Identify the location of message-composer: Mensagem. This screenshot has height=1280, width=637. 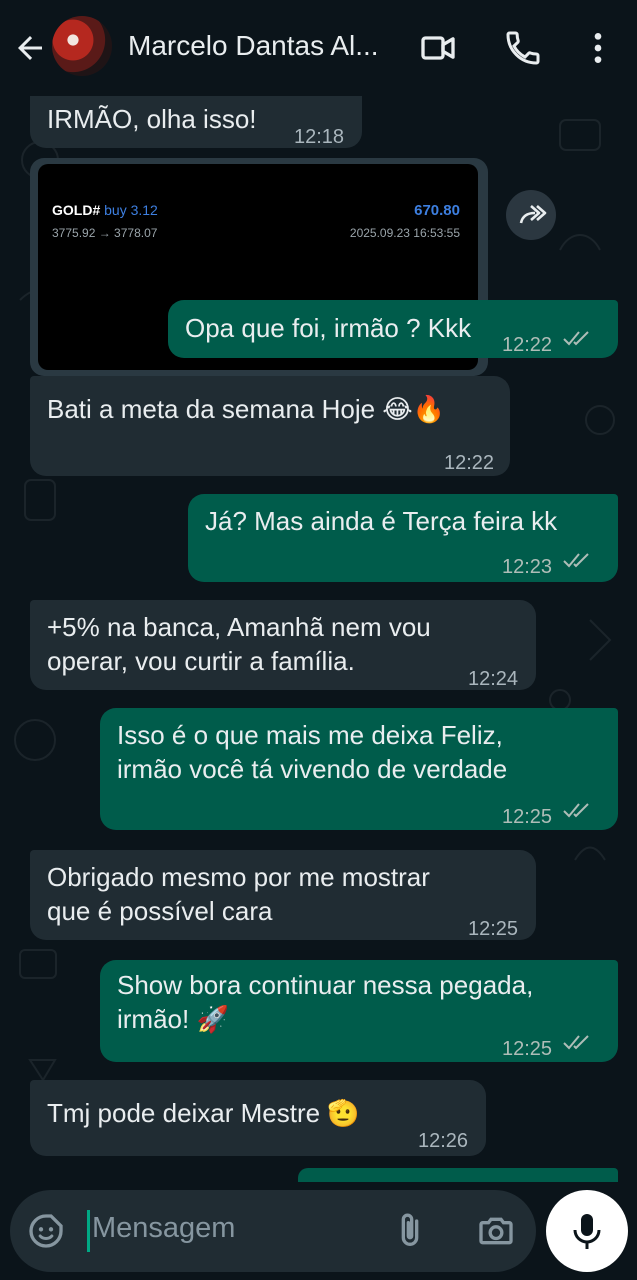
(273, 1231).